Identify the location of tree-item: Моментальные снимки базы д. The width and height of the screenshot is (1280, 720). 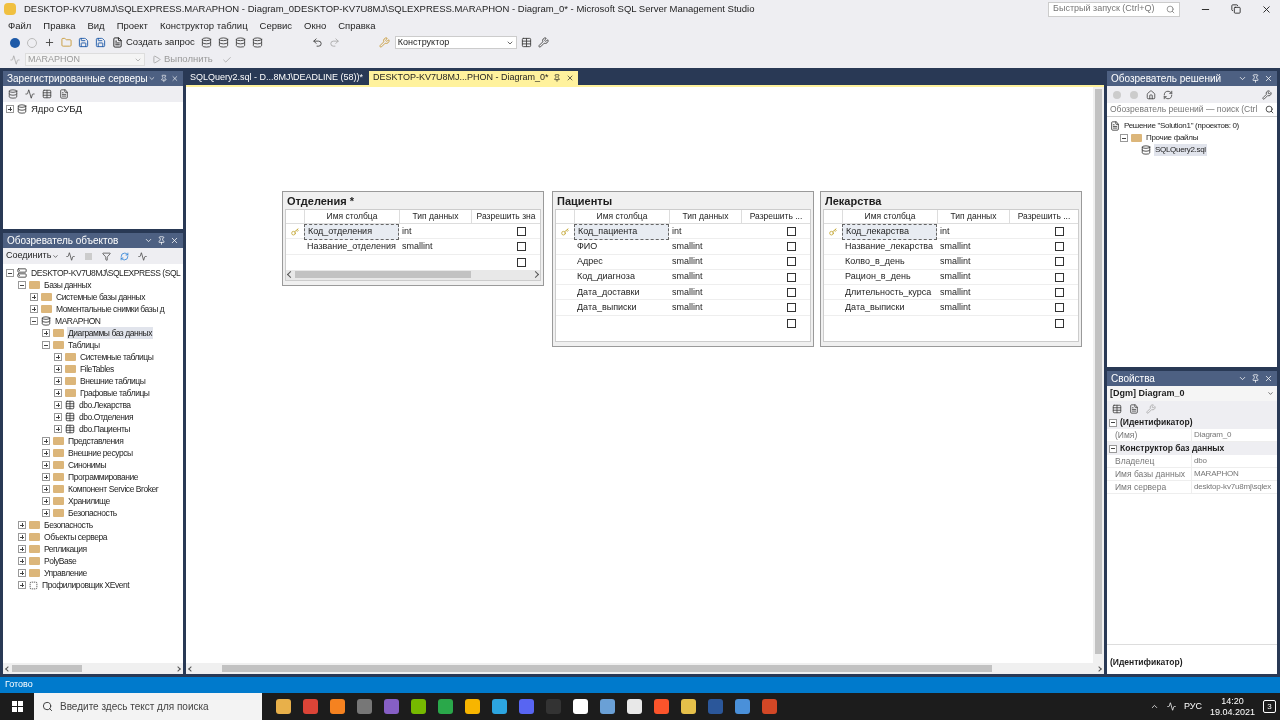
(110, 309).